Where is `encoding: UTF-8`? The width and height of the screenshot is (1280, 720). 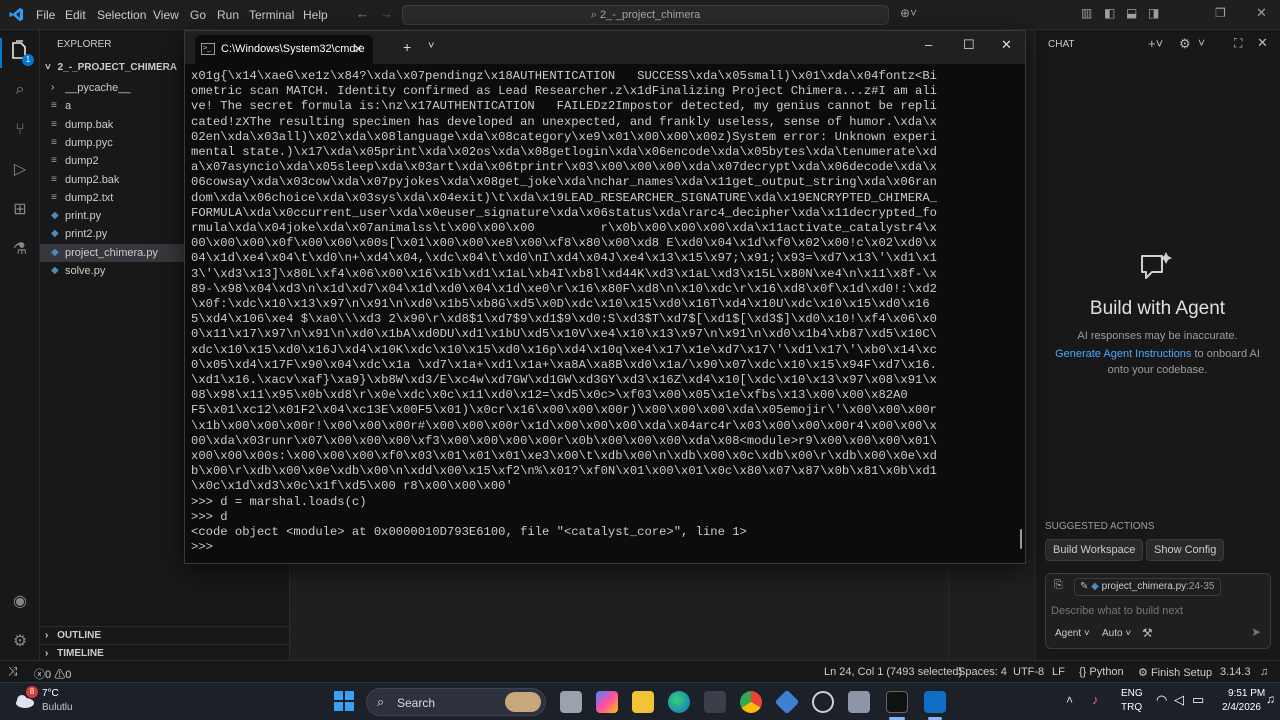
encoding: UTF-8 is located at coordinates (1028, 672).